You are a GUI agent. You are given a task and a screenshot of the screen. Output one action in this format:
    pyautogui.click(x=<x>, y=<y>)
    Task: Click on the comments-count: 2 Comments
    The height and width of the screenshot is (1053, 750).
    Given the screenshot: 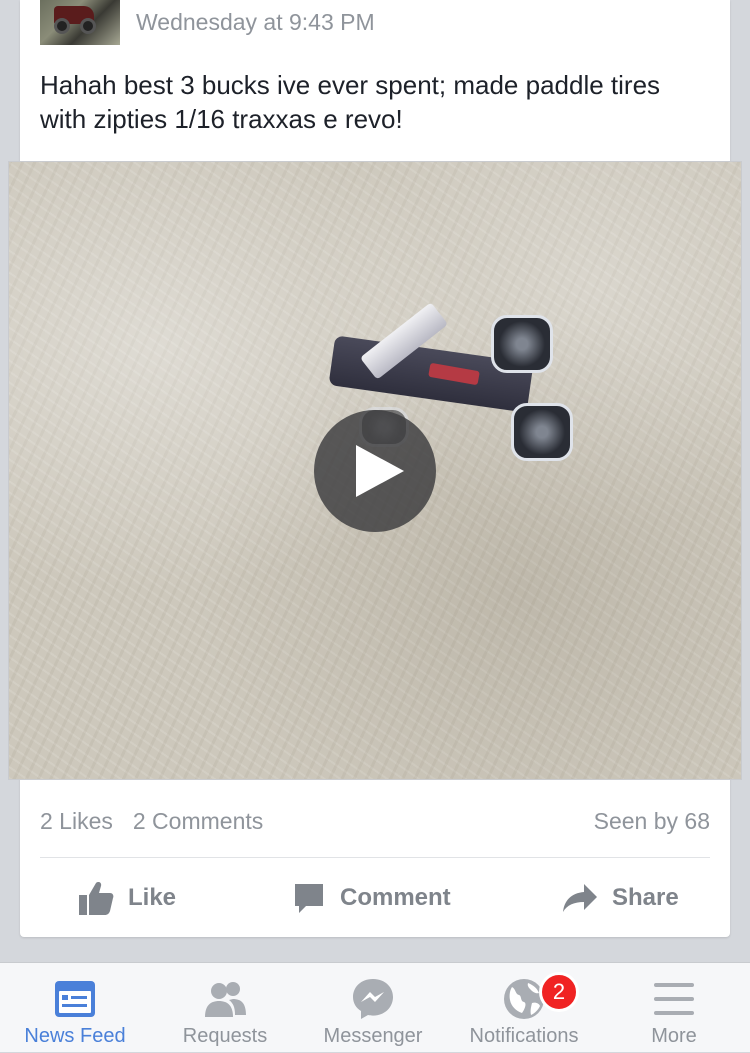 What is the action you would take?
    pyautogui.click(x=198, y=821)
    